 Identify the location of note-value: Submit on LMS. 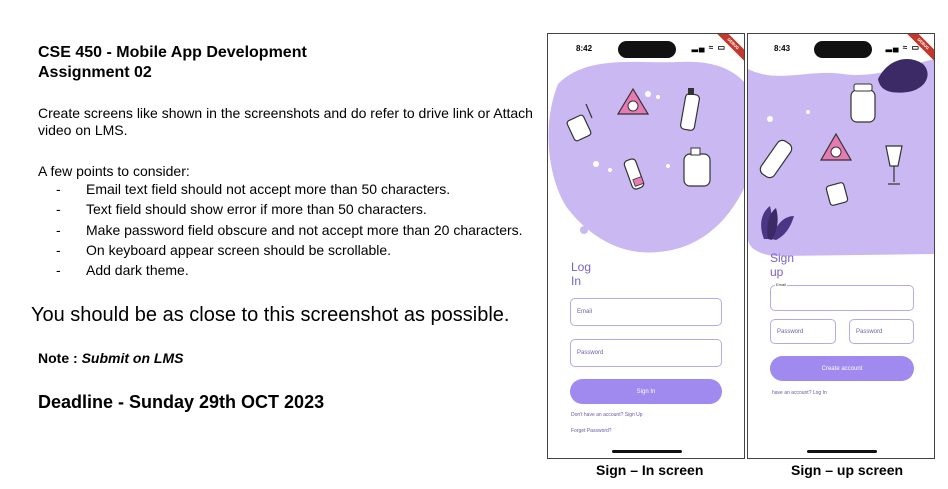
(132, 358).